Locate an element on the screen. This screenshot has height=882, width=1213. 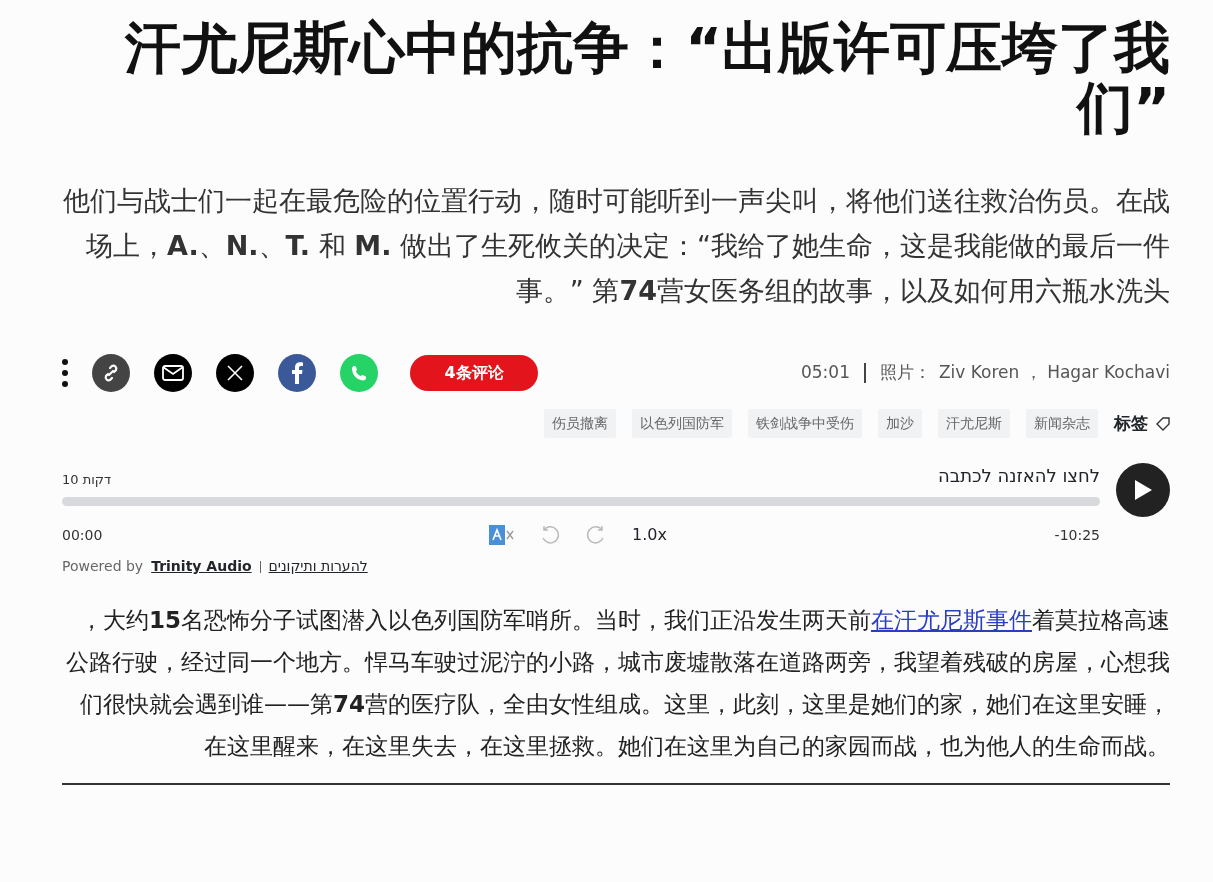
speed-button: 1.0x is located at coordinates (649, 535).